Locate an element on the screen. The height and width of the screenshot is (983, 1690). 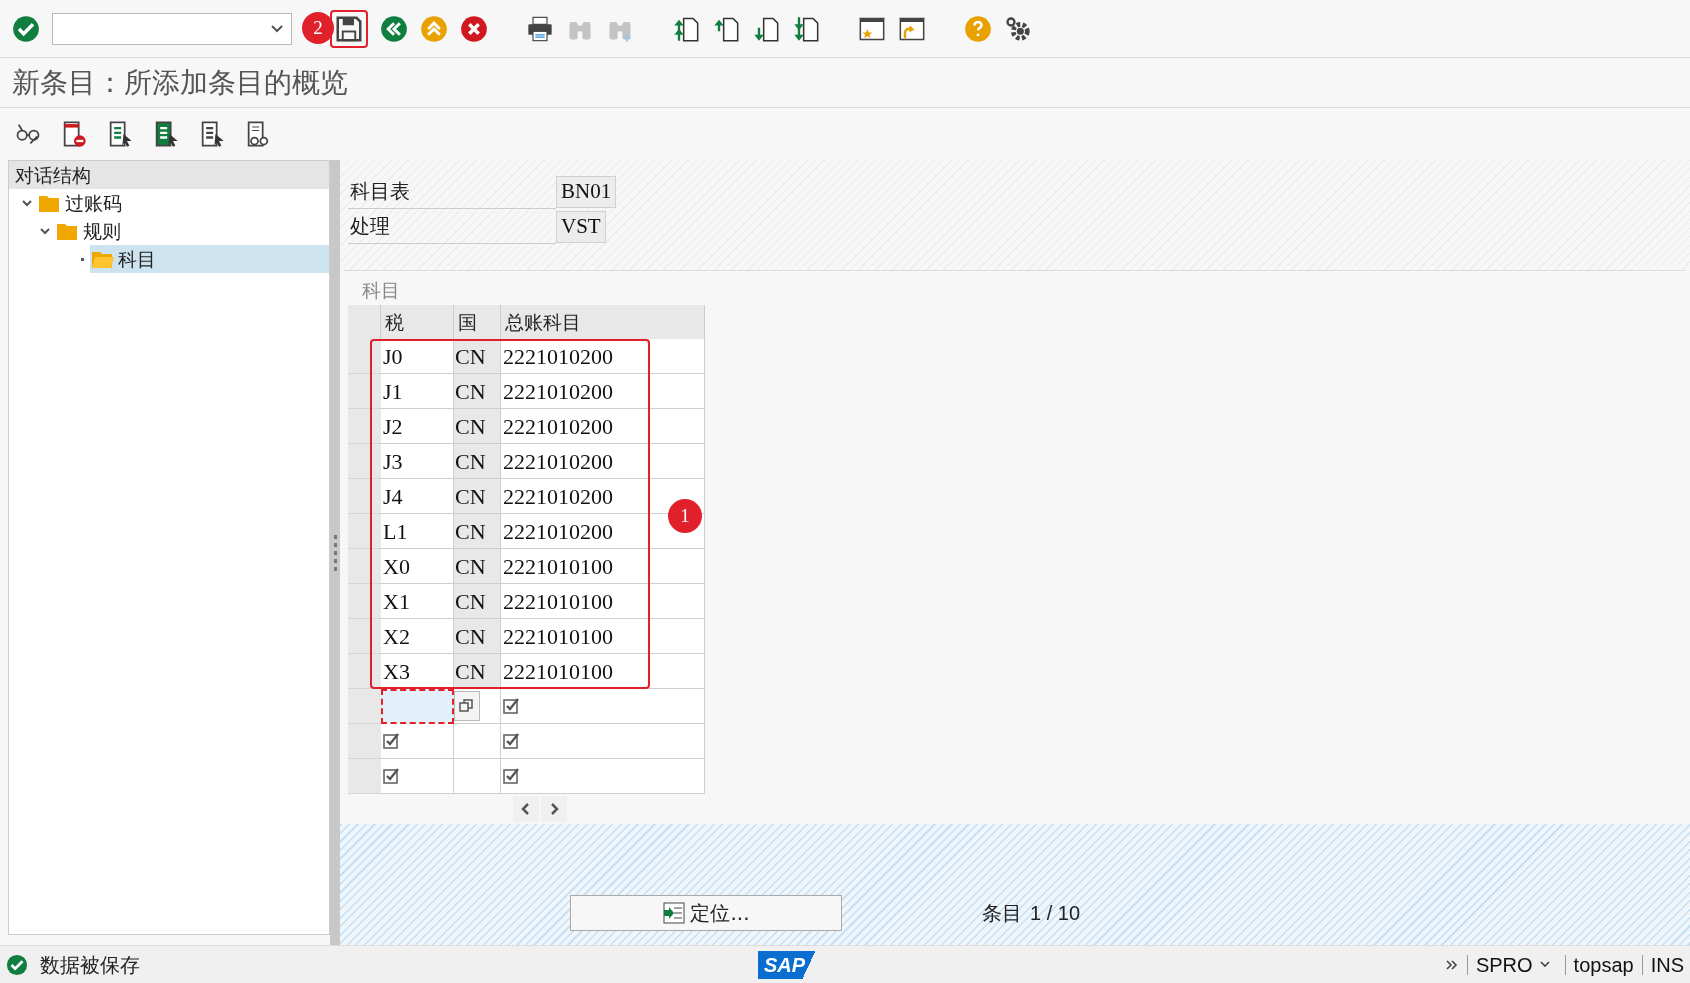
column-header: 国 is located at coordinates (477, 322).